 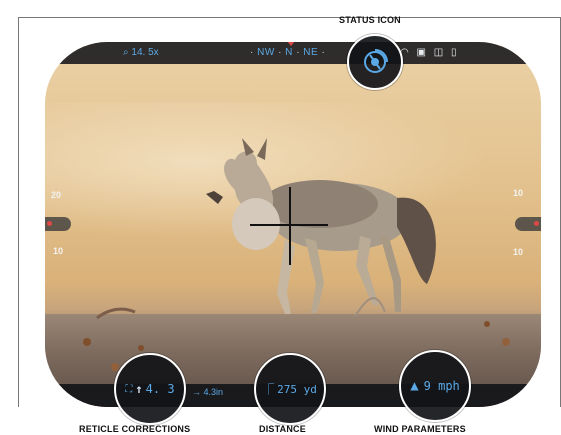 I want to click on left-scale-top-label: 20, so click(x=56, y=195).